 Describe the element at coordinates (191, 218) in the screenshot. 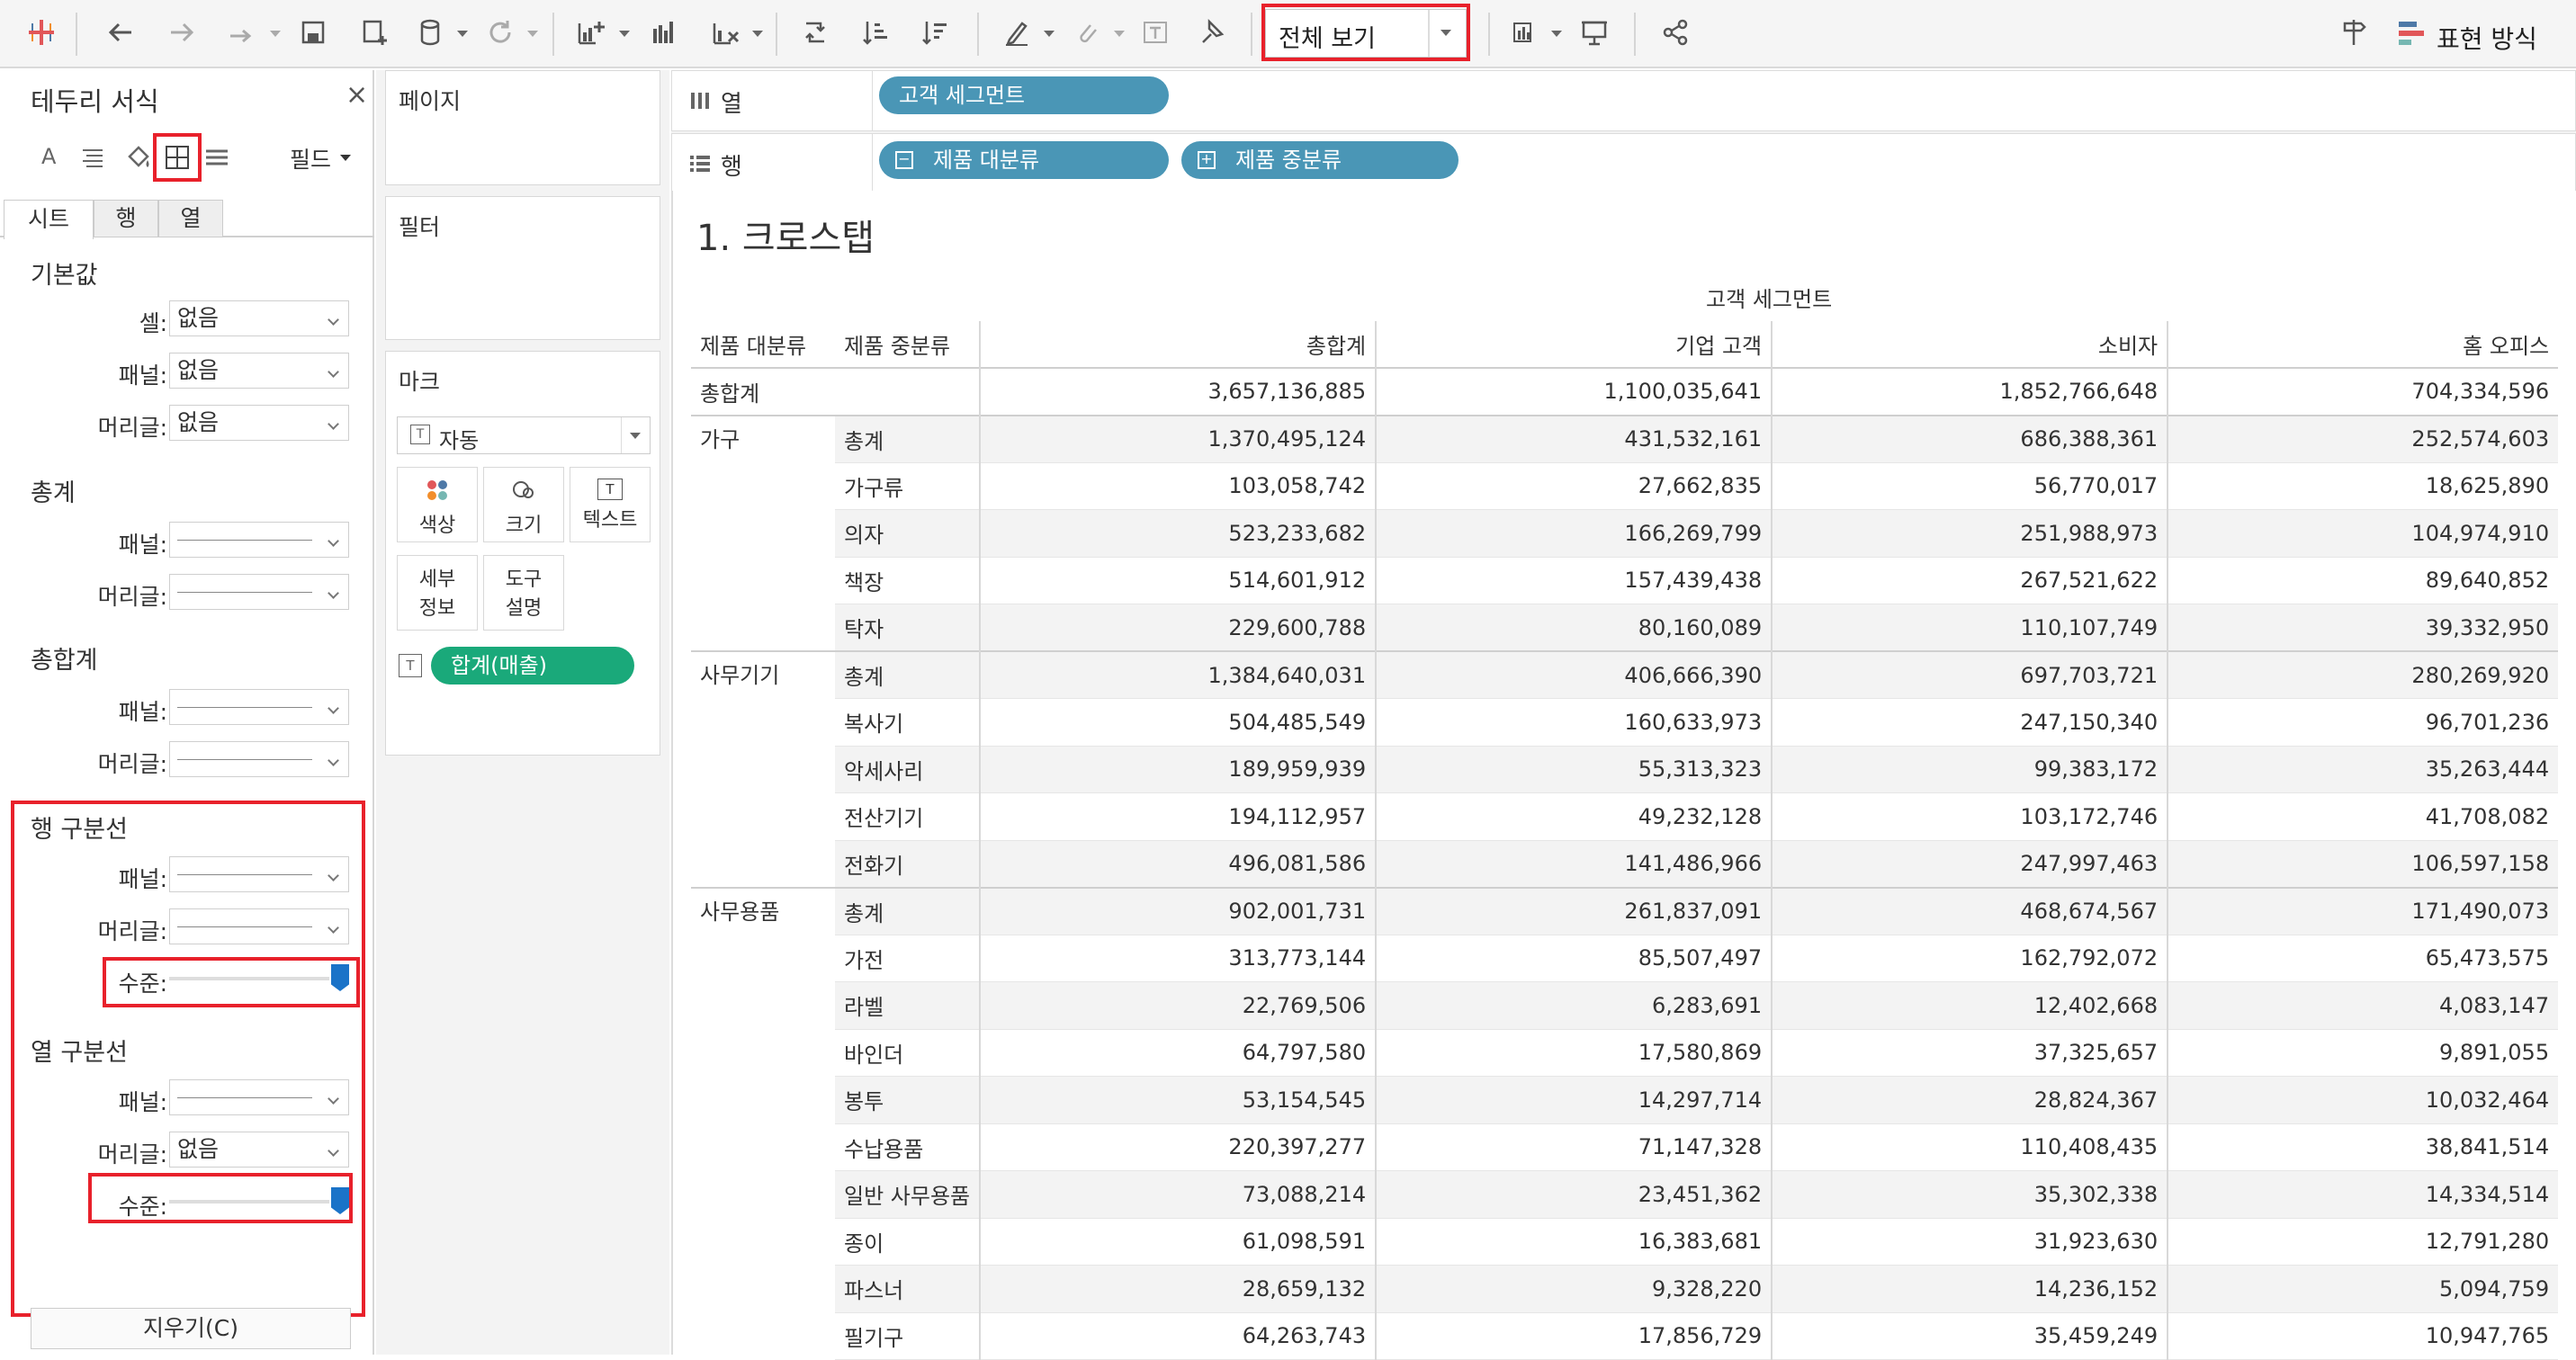

I see `tab-columns: 열` at that location.